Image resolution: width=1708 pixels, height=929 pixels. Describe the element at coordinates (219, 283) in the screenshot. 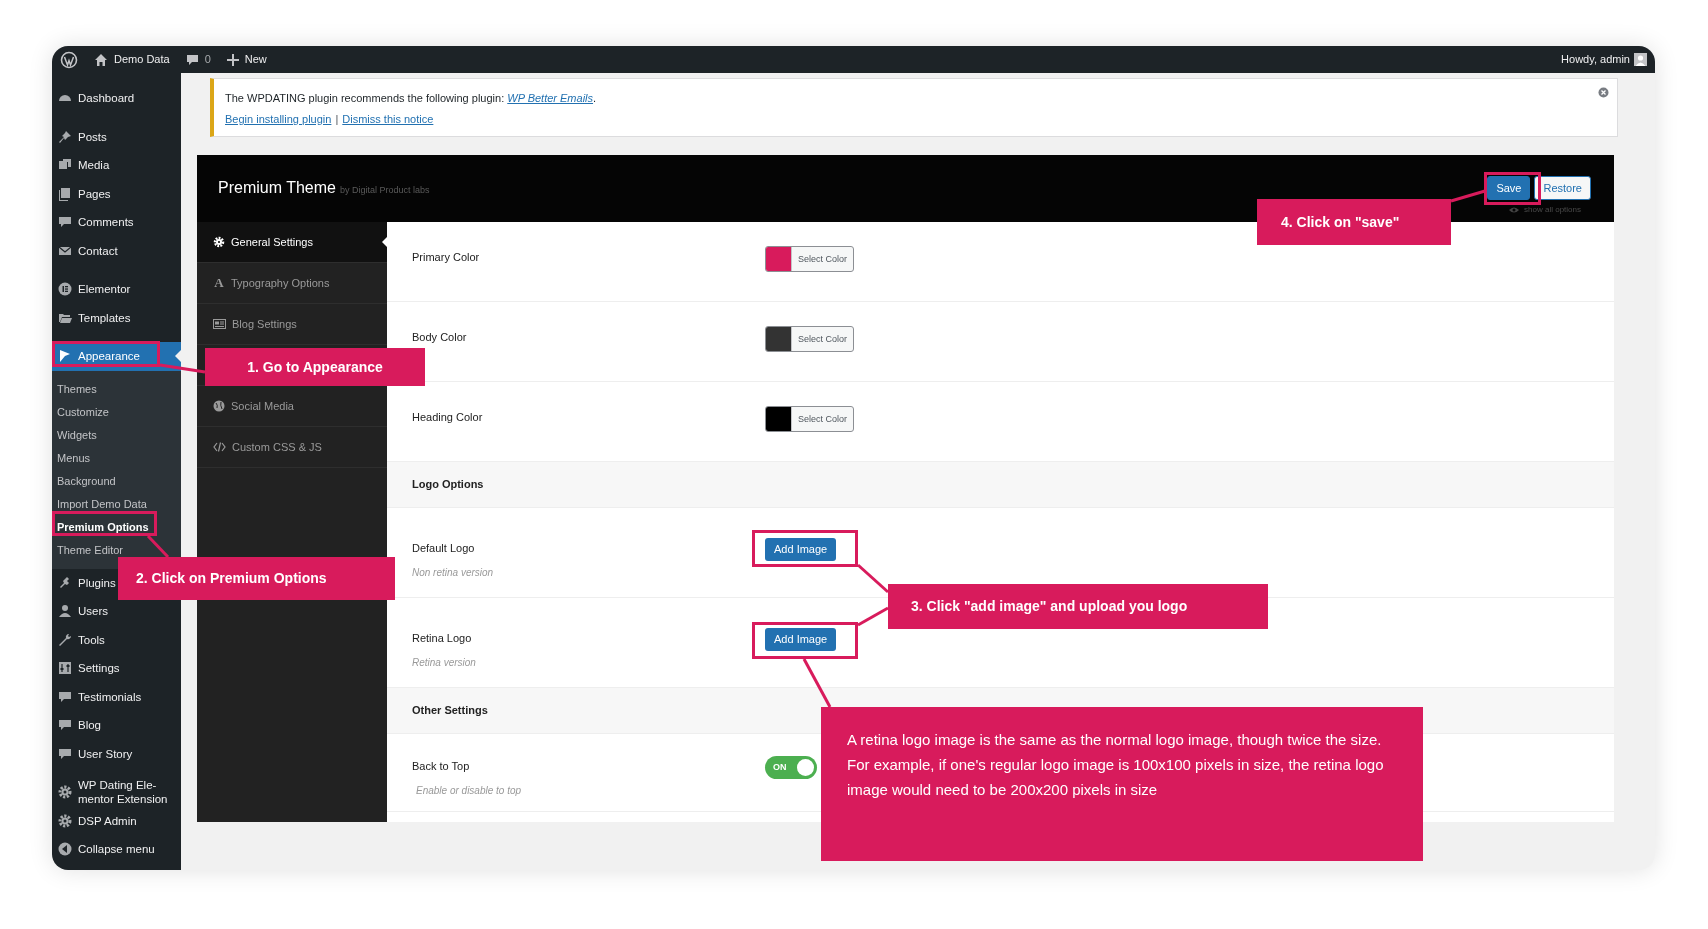

I see `typography-icon: A` at that location.